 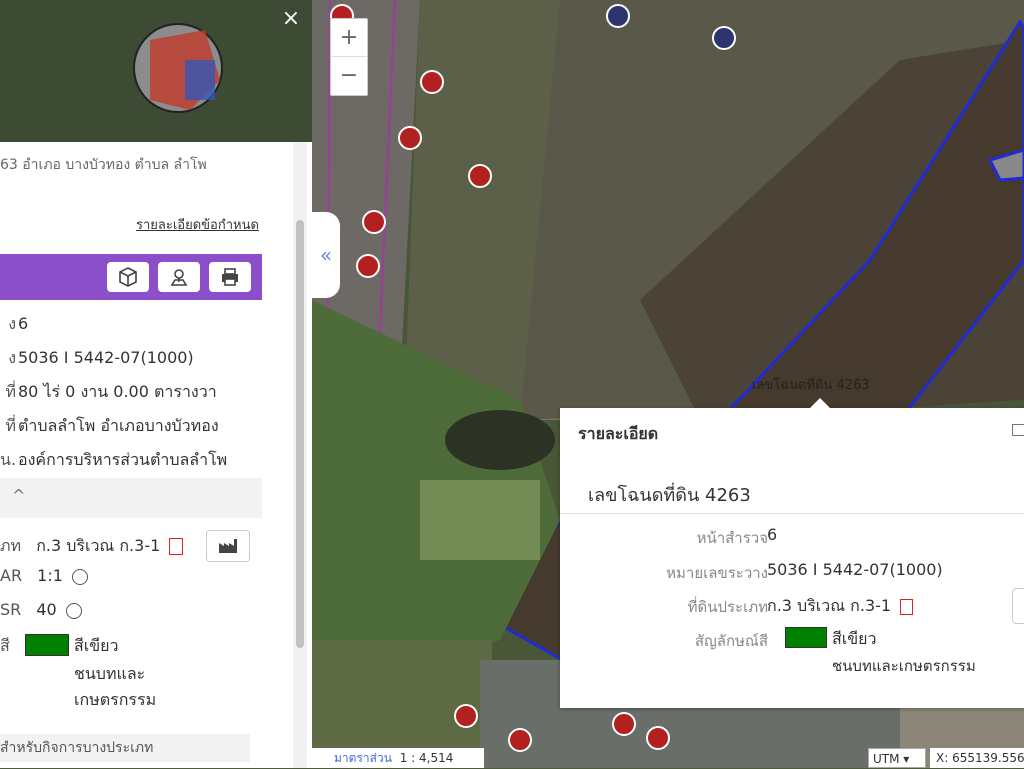 I want to click on color-symbol-label: สัญลักษณ์สี, so click(x=731, y=641).